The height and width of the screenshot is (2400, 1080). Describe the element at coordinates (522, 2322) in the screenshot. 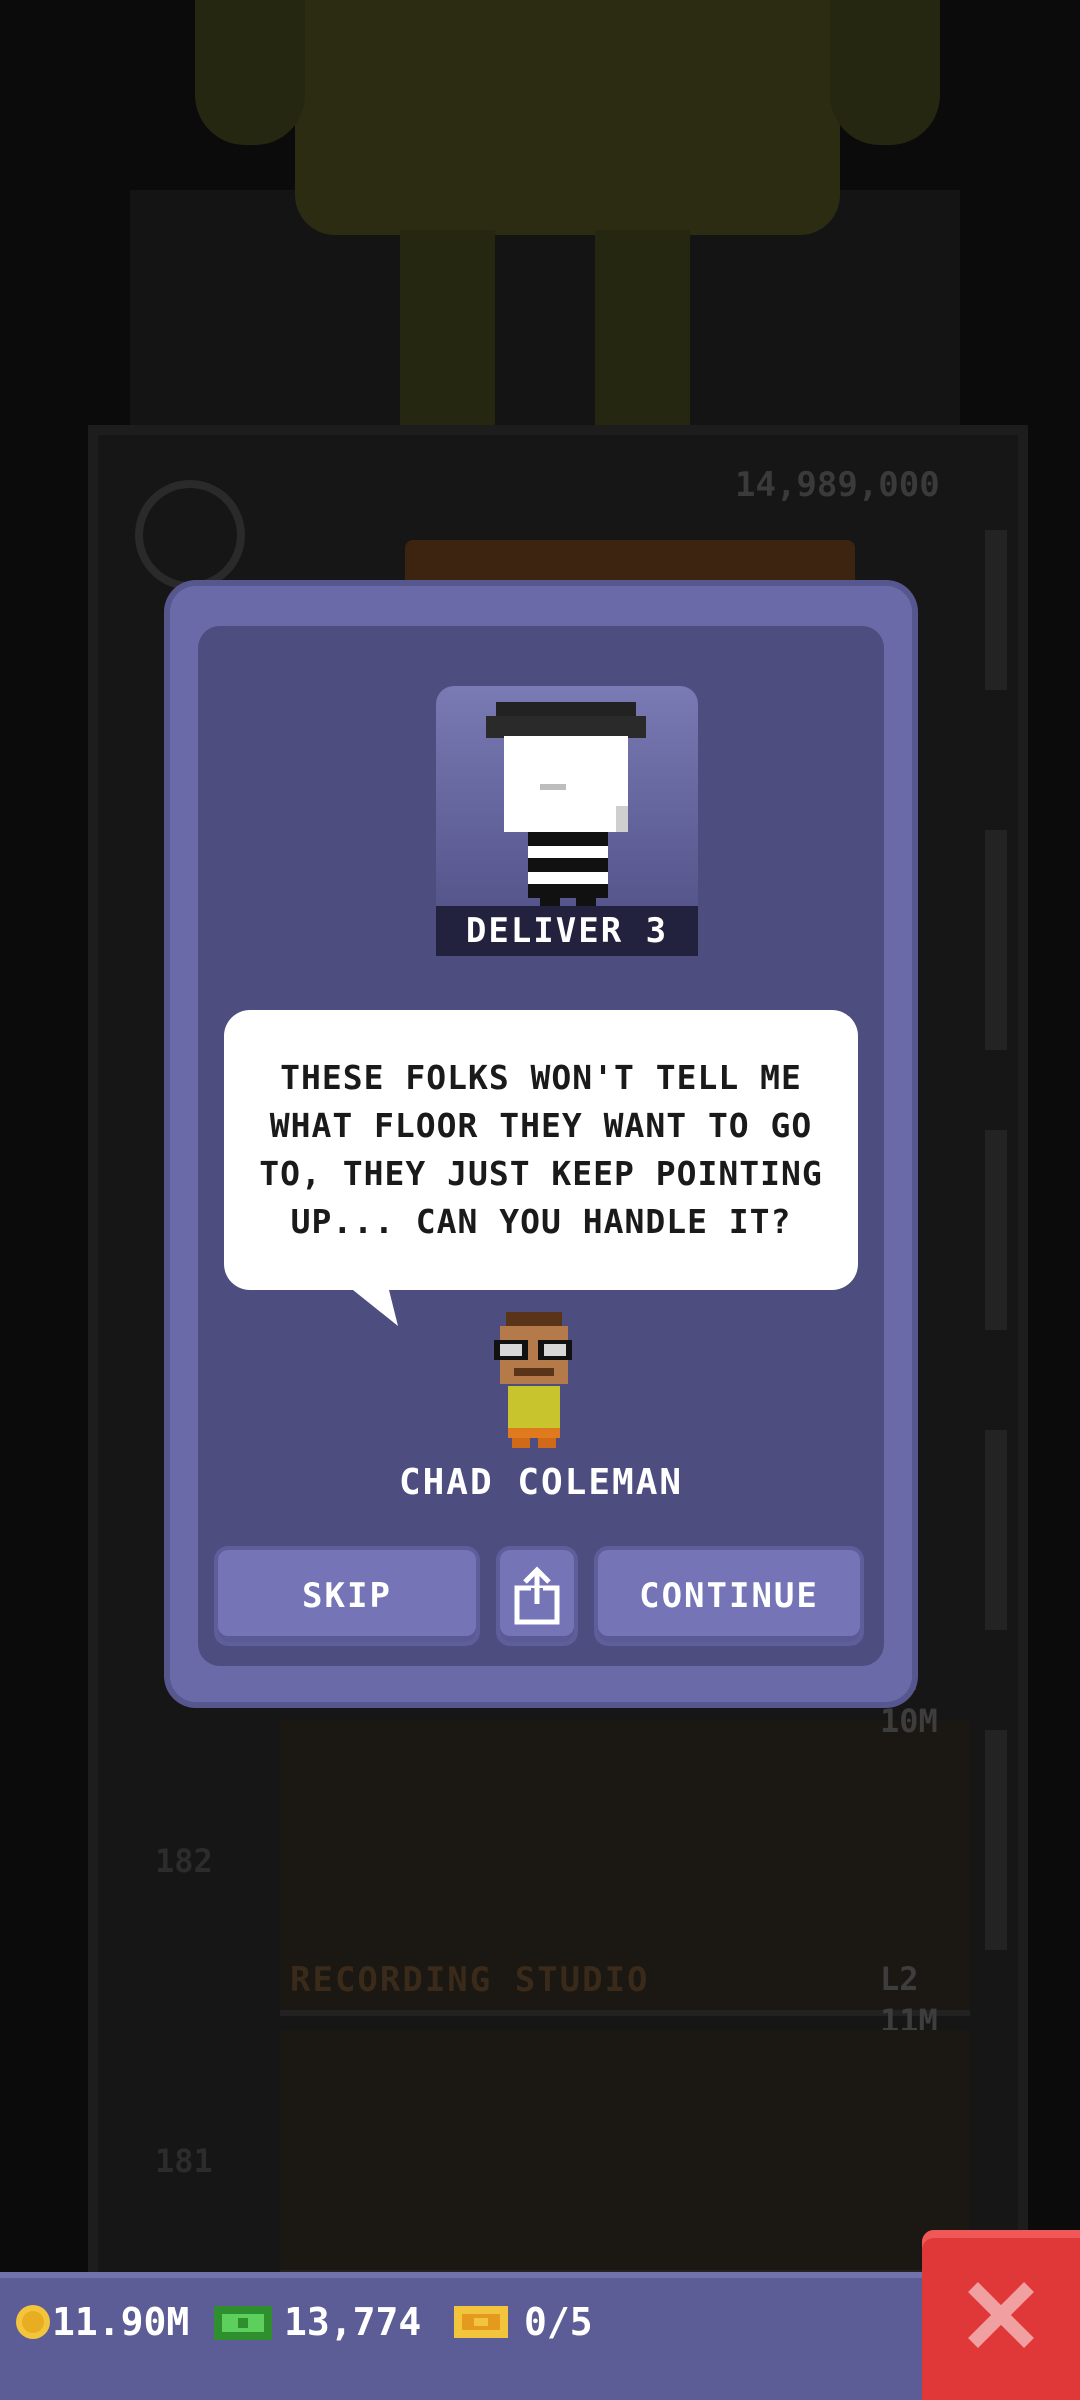

I see `tickets-counter: 0/5` at that location.